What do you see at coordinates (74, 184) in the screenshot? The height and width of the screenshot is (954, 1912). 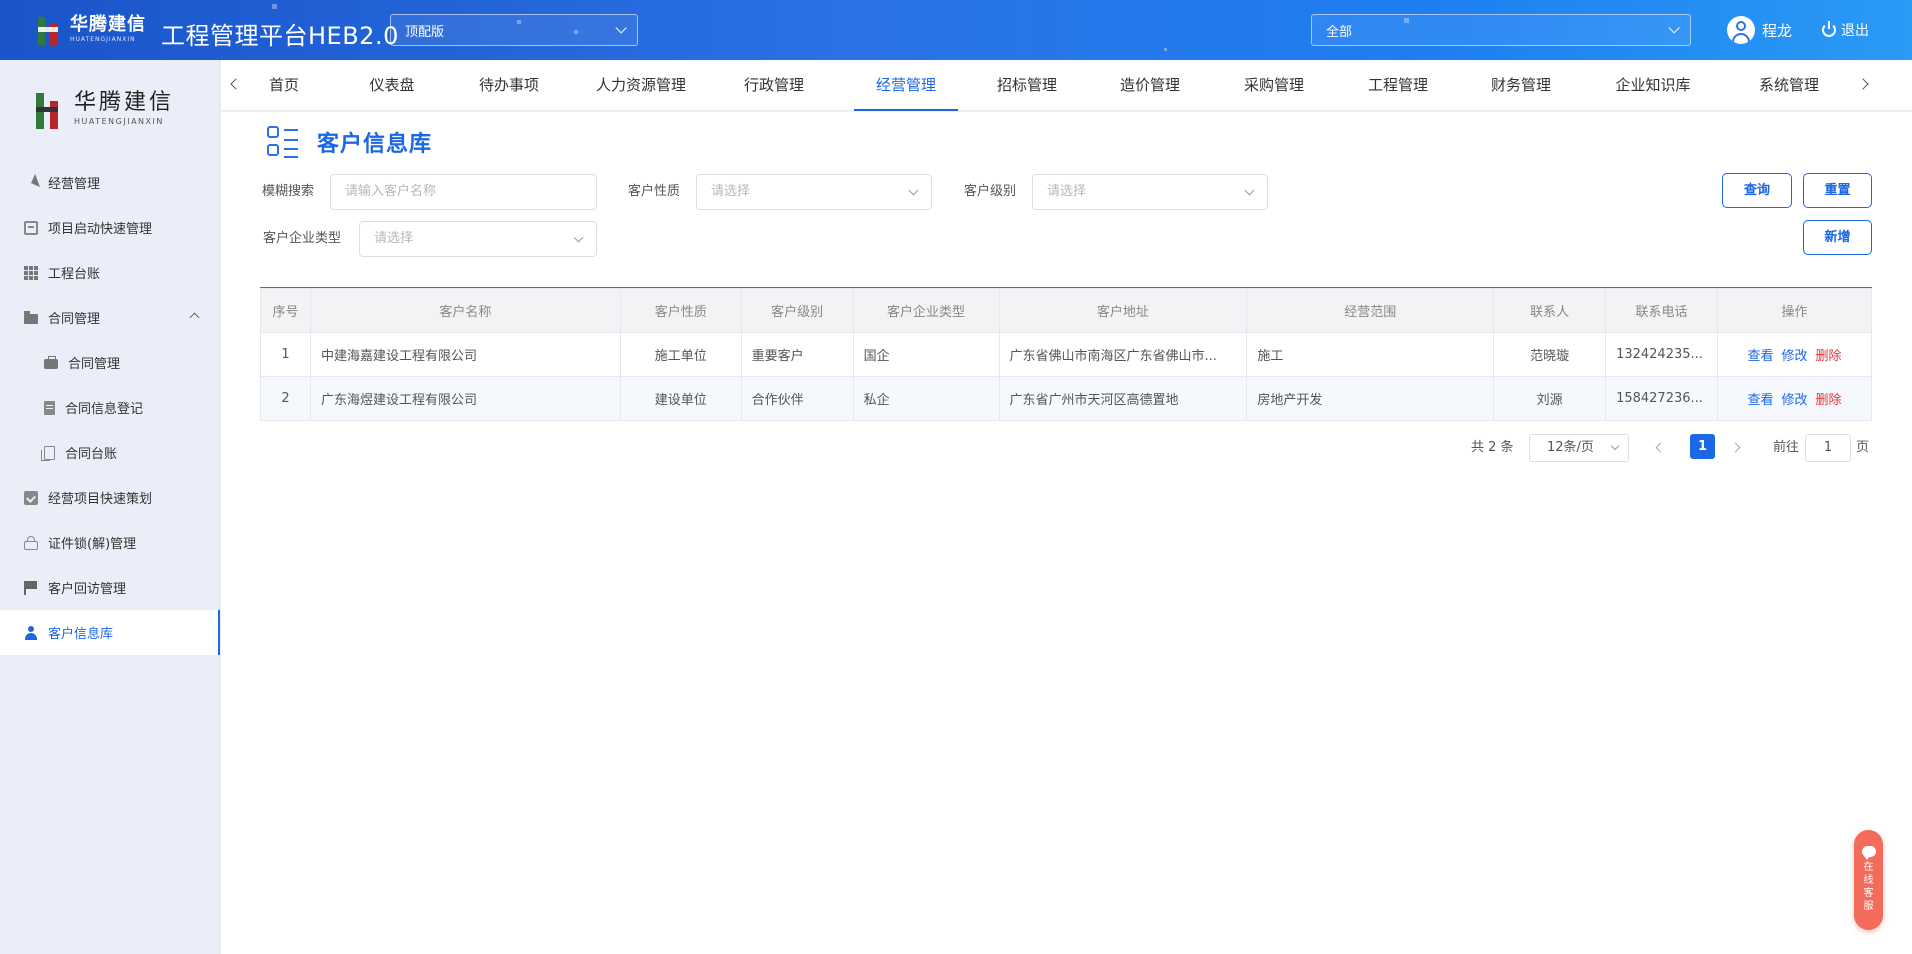 I see `sidebar-item-label: 经营管理` at bounding box center [74, 184].